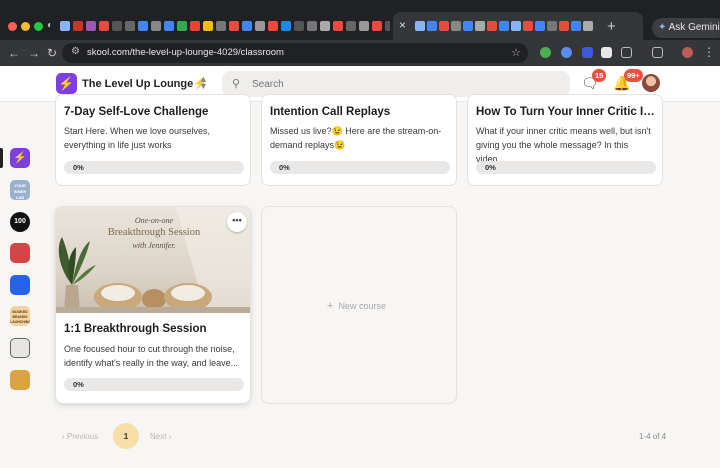 The height and width of the screenshot is (468, 720). What do you see at coordinates (330, 306) in the screenshot?
I see `plus-icon: +` at bounding box center [330, 306].